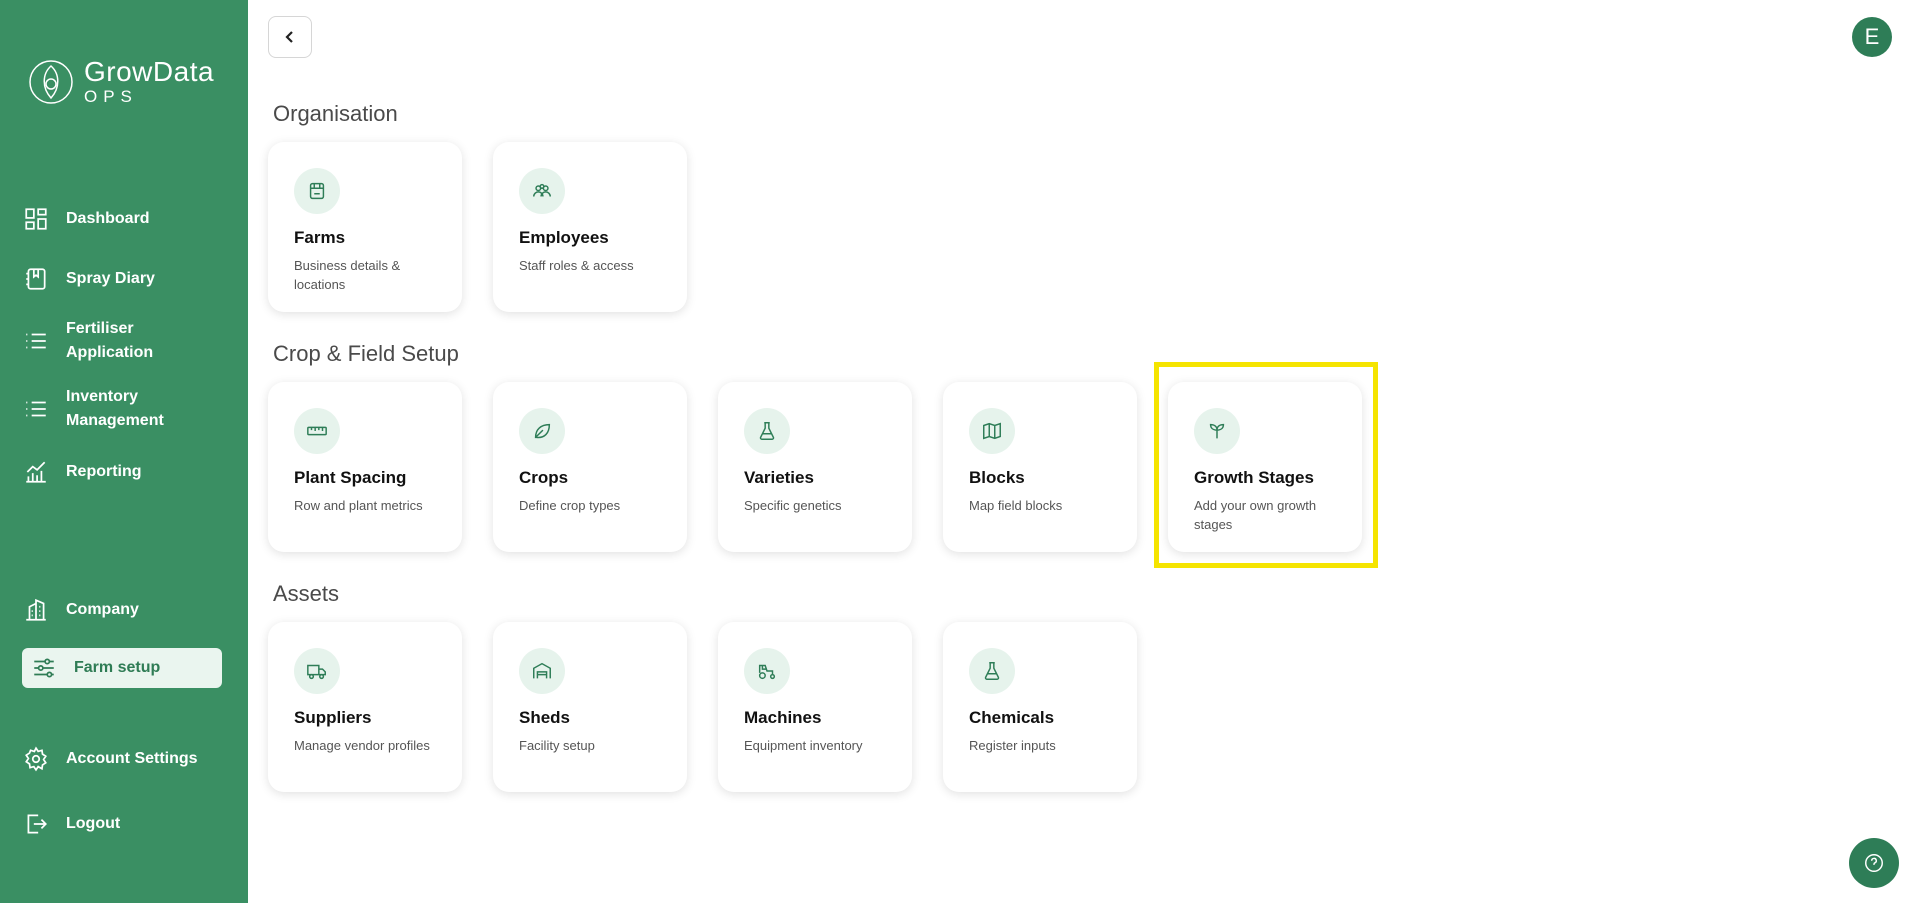 Image resolution: width=1912 pixels, height=903 pixels. Describe the element at coordinates (365, 227) in the screenshot. I see `card-farms: Farms Business details & locations` at that location.